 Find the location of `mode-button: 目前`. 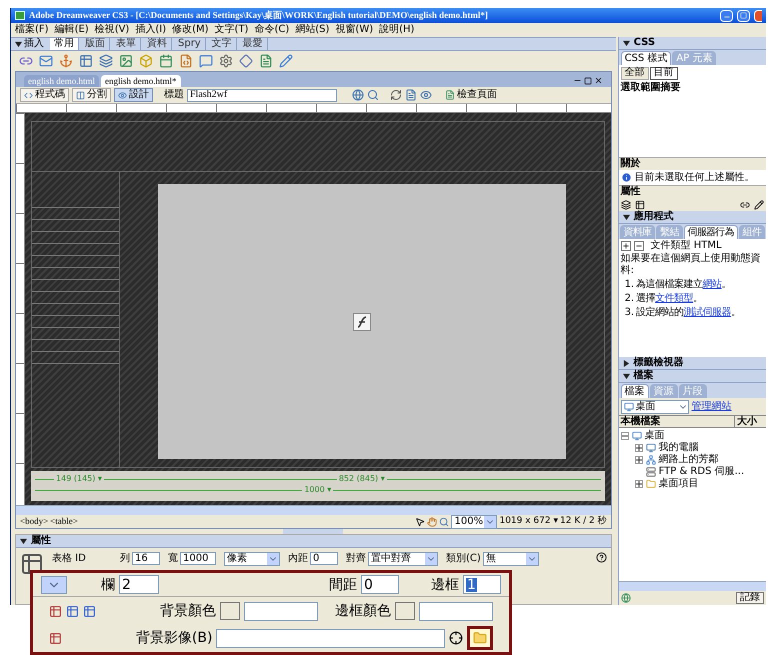

mode-button: 目前 is located at coordinates (664, 73).